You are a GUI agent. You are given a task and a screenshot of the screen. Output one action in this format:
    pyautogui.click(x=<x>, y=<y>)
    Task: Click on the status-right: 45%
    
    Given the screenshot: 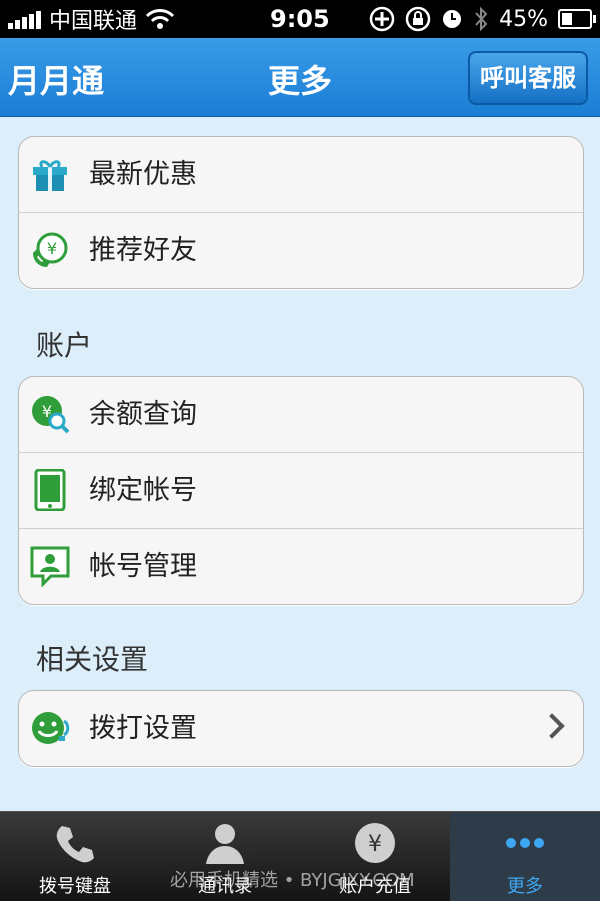 What is the action you would take?
    pyautogui.click(x=482, y=19)
    